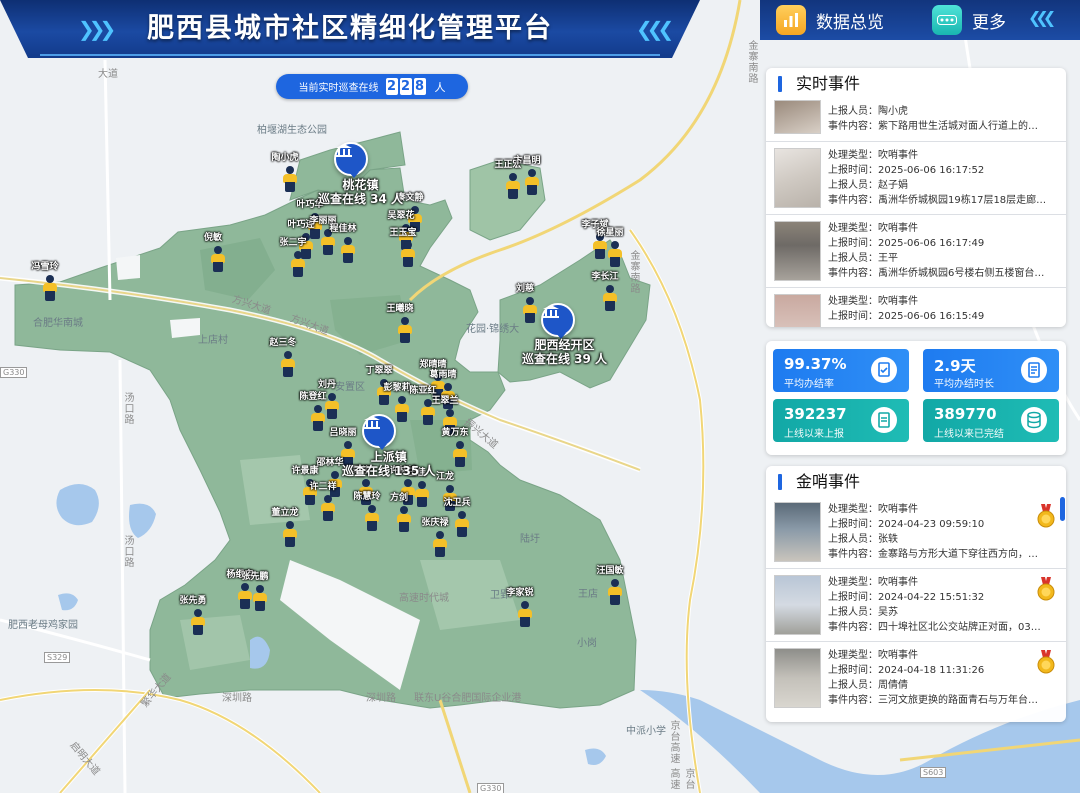  Describe the element at coordinates (343, 229) in the screenshot. I see `patrol-name: 程佳林` at that location.